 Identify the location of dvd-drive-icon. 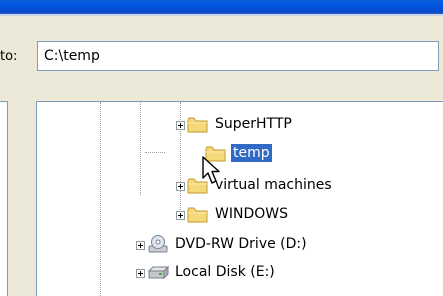
(158, 244).